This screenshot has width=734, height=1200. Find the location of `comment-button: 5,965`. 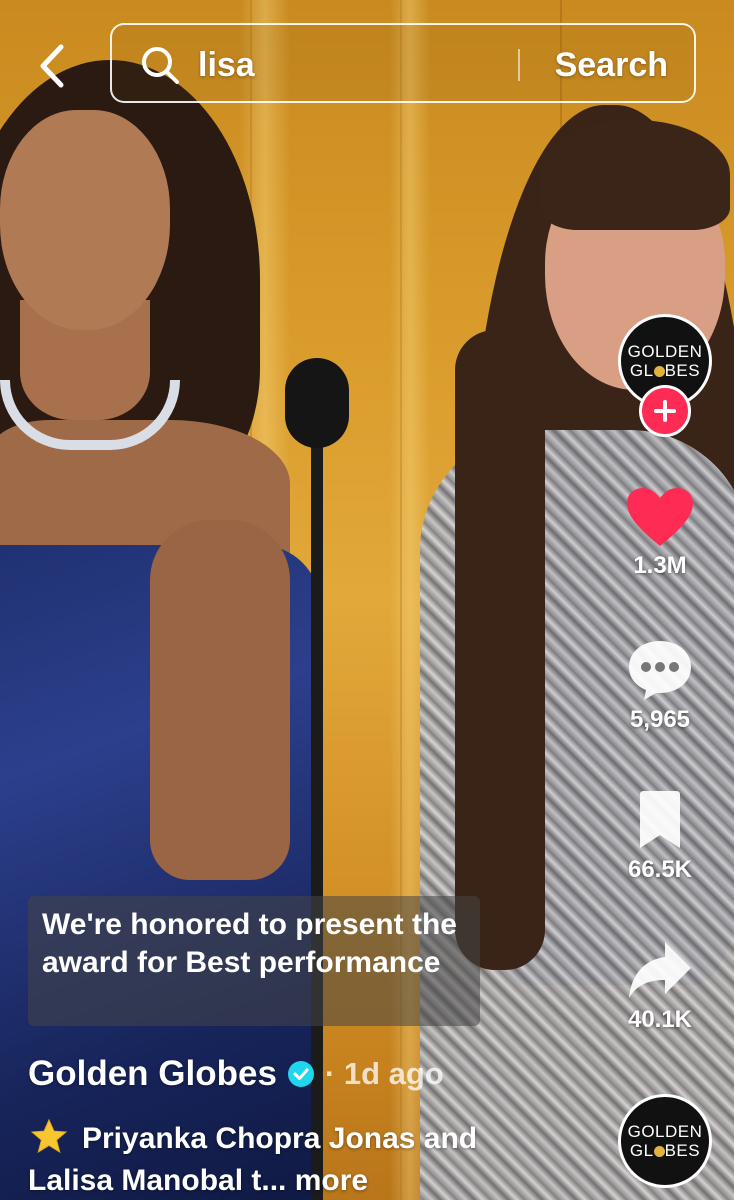

comment-button: 5,965 is located at coordinates (660, 686).